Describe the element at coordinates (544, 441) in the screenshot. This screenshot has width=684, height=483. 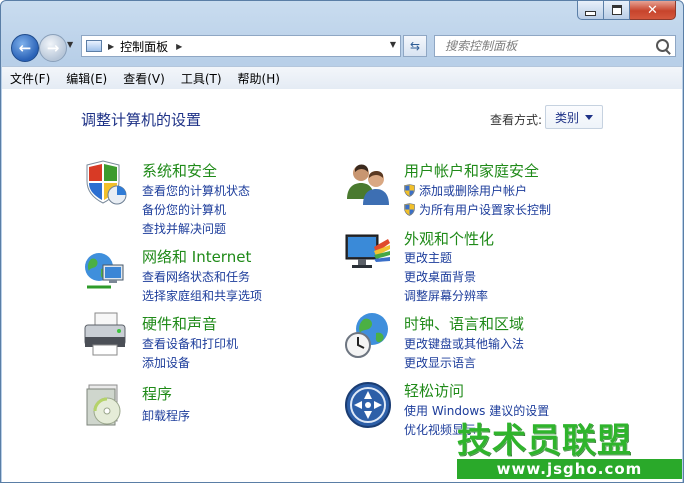
I see `watermark-text: 技术员联盟` at that location.